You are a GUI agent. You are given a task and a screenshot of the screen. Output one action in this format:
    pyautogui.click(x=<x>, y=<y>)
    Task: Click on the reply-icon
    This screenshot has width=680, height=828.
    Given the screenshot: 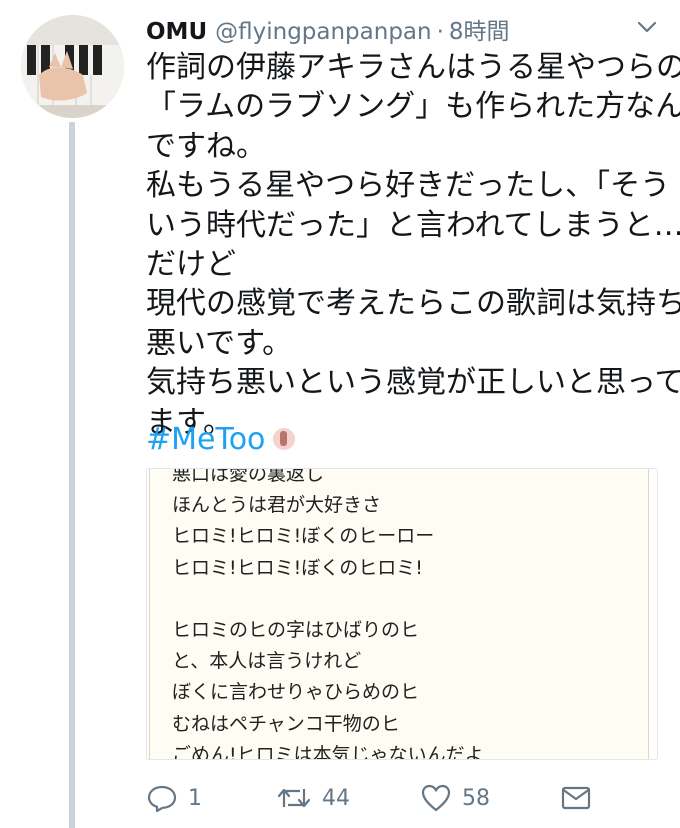 What is the action you would take?
    pyautogui.click(x=162, y=799)
    